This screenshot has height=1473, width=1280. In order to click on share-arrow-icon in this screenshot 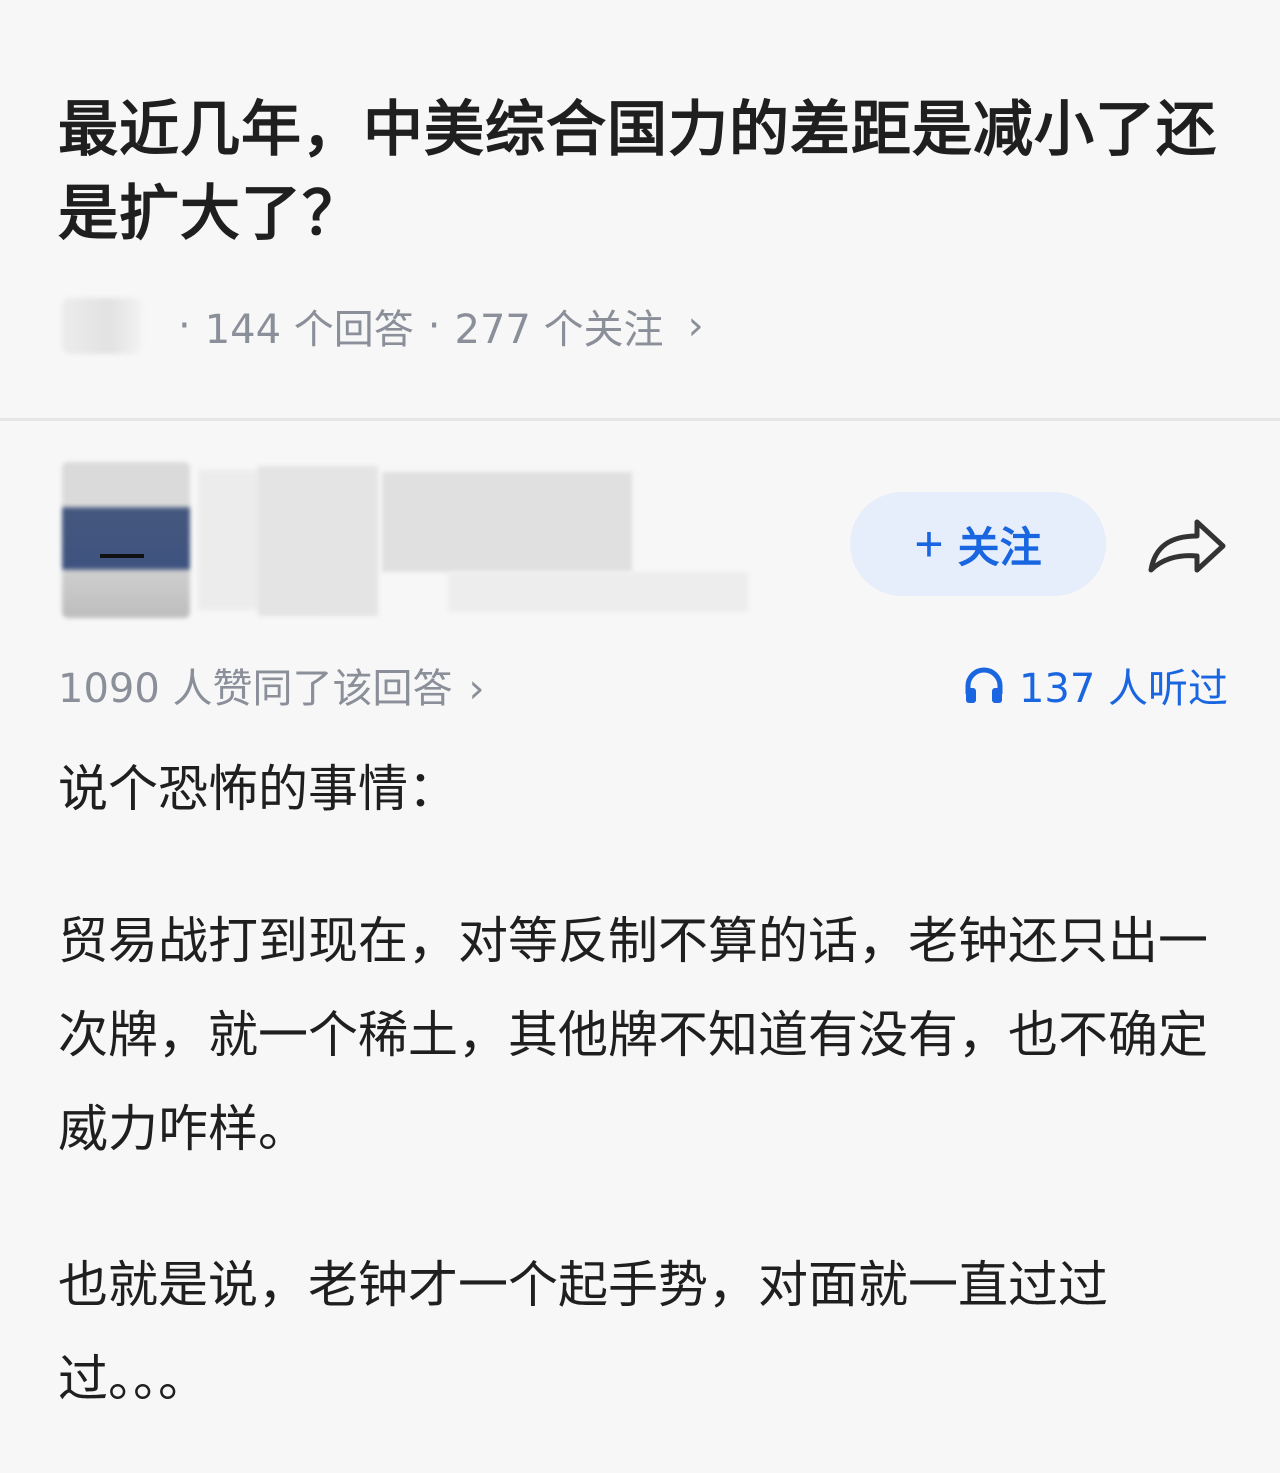, I will do `click(1187, 545)`.